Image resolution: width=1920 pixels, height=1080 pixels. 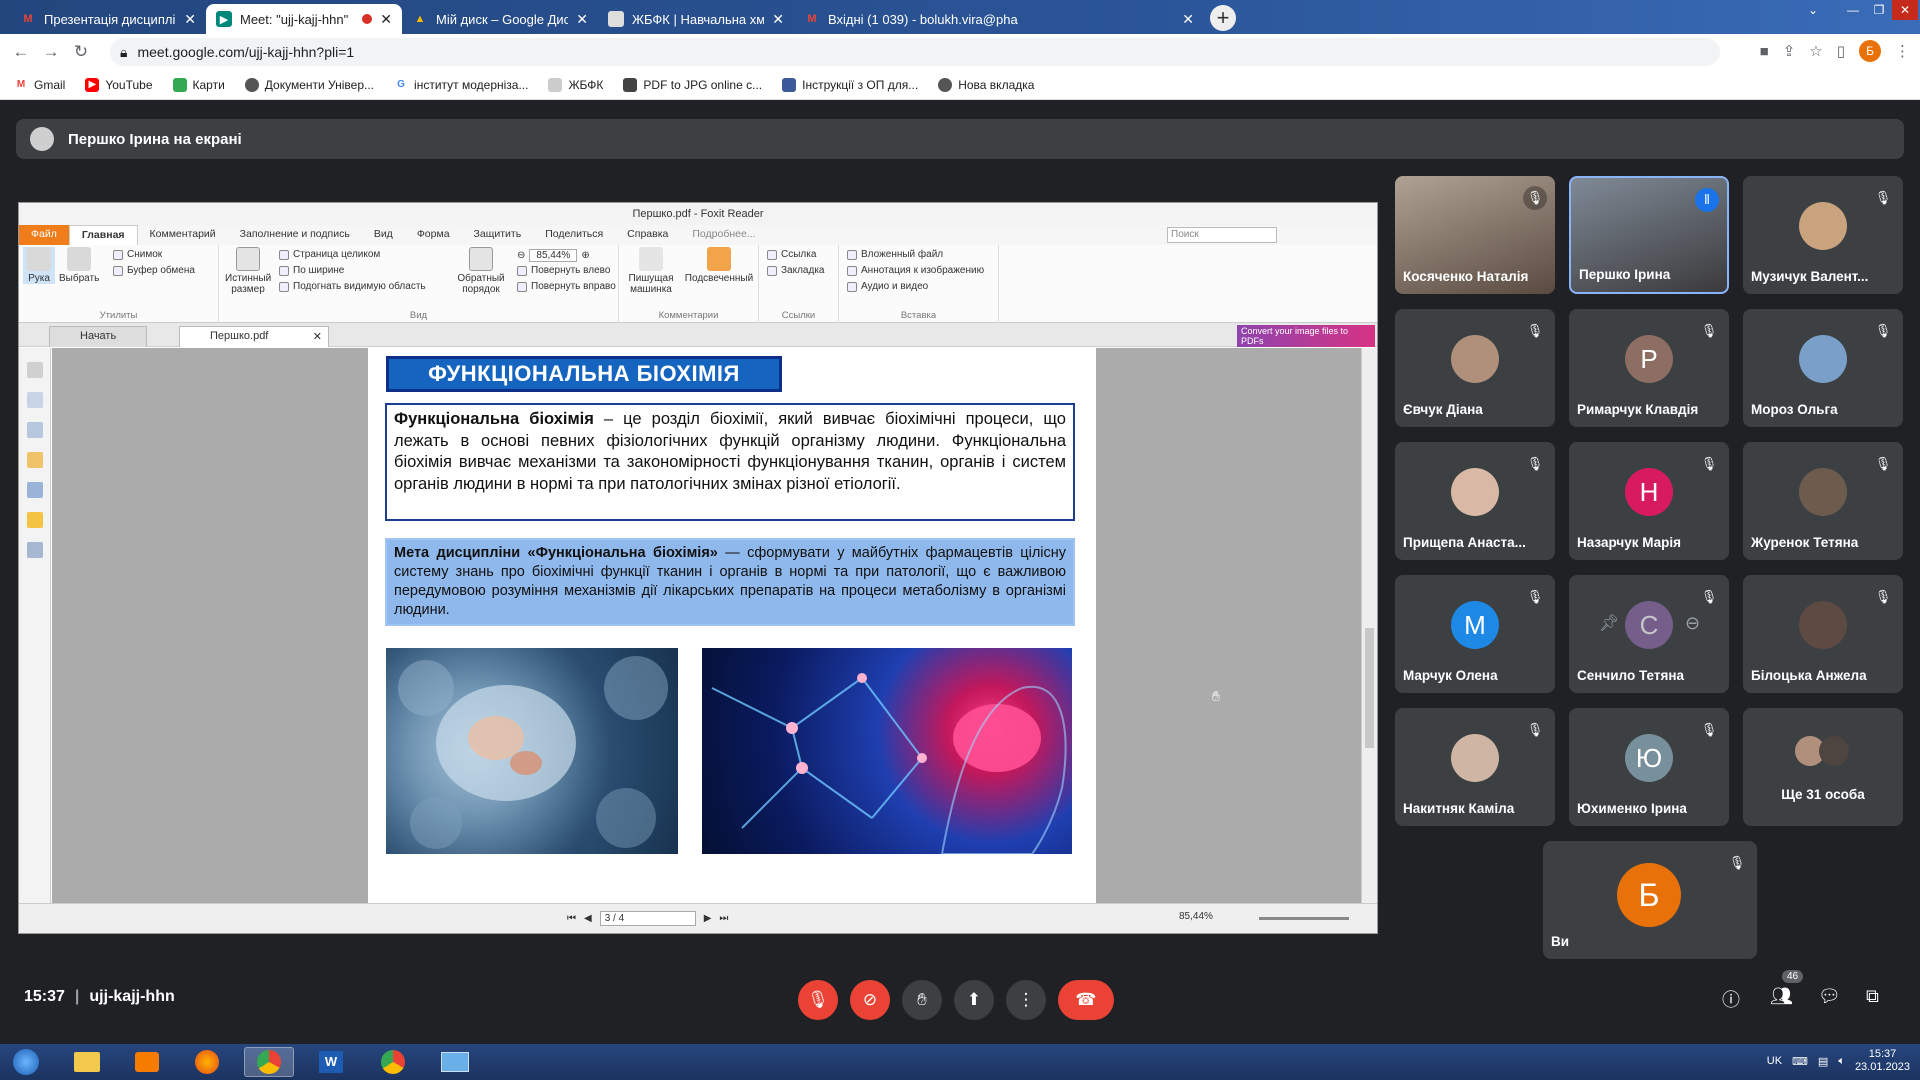 What do you see at coordinates (791, 254) in the screenshot?
I see `link-button: Ссылка` at bounding box center [791, 254].